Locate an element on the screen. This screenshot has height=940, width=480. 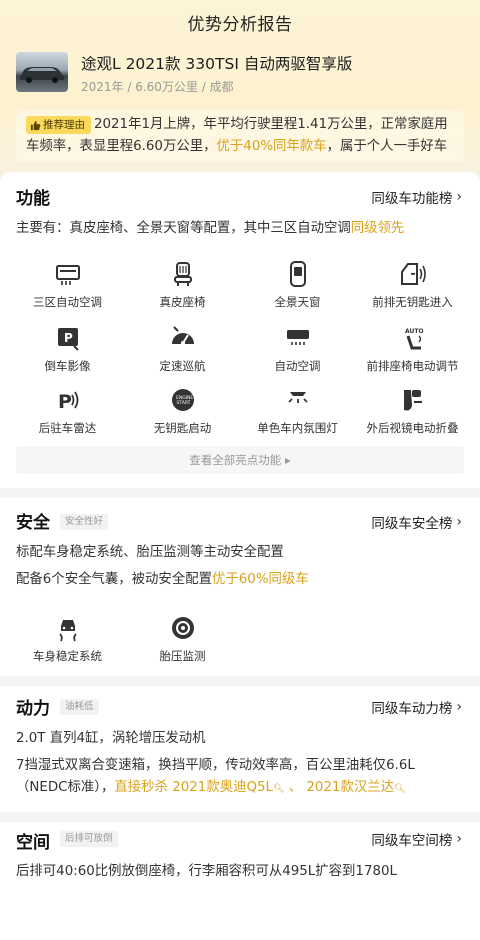
feature-item: 单色车内氛围灯 is located at coordinates (297, 414).